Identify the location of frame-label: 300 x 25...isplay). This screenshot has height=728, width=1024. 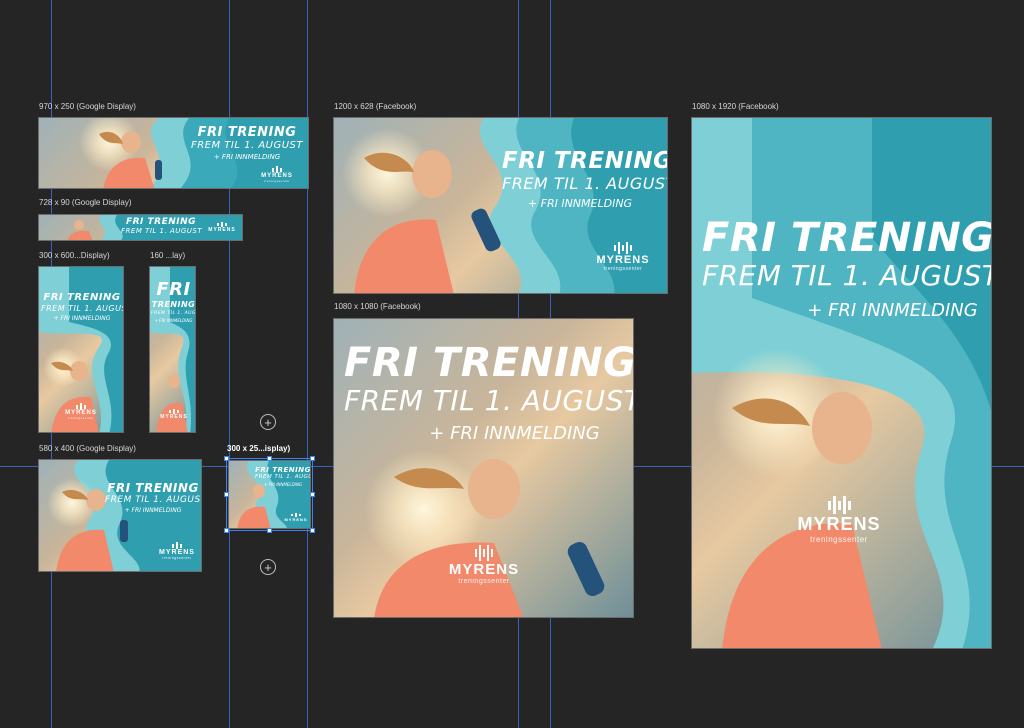
(258, 448).